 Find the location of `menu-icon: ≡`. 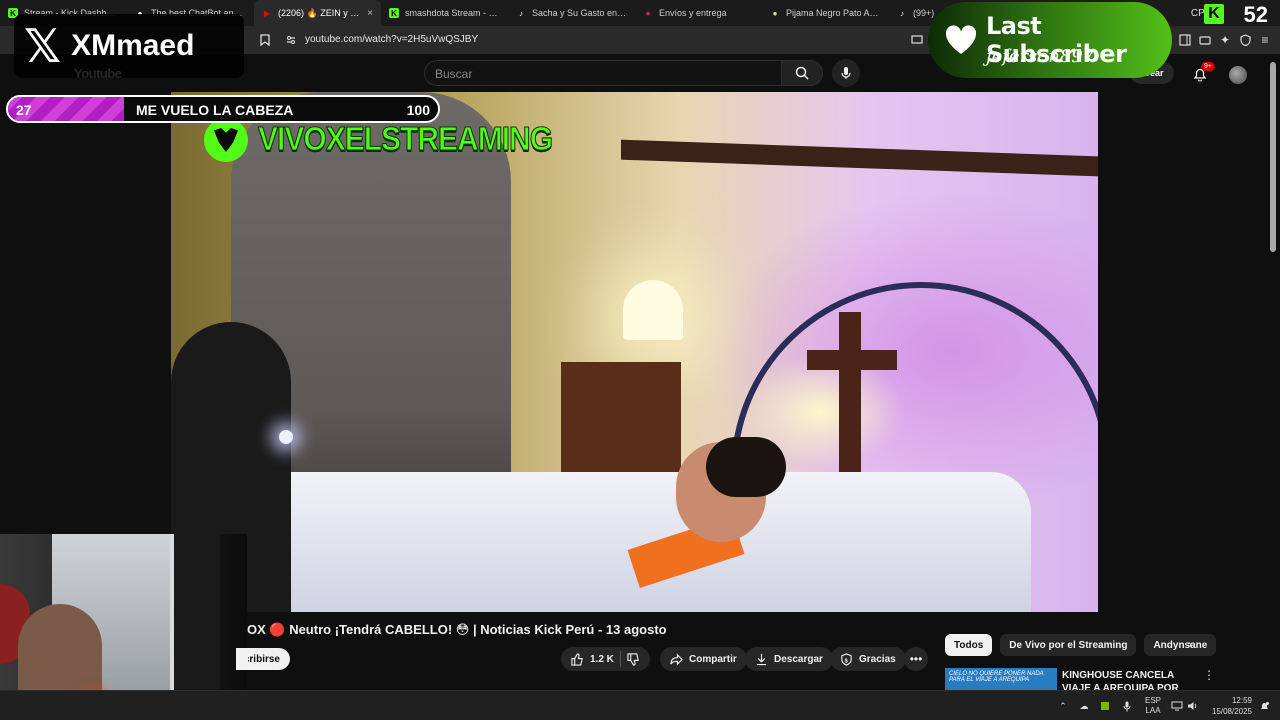

menu-icon: ≡ is located at coordinates (1265, 40).